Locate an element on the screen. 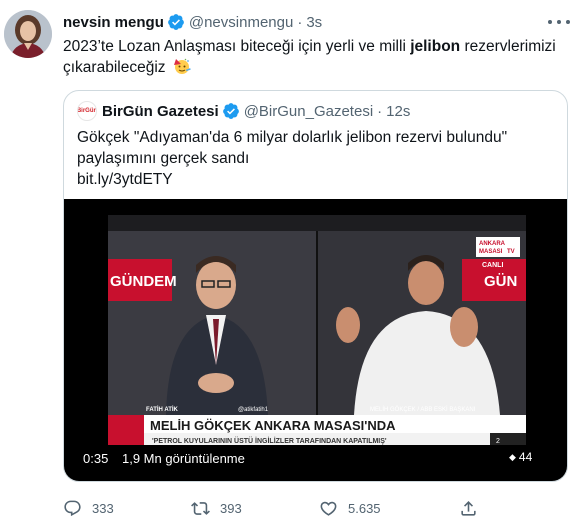 The image size is (583, 532). headline: MELİH GÖKÇEK ANKARA MASASI'NDA is located at coordinates (273, 425).